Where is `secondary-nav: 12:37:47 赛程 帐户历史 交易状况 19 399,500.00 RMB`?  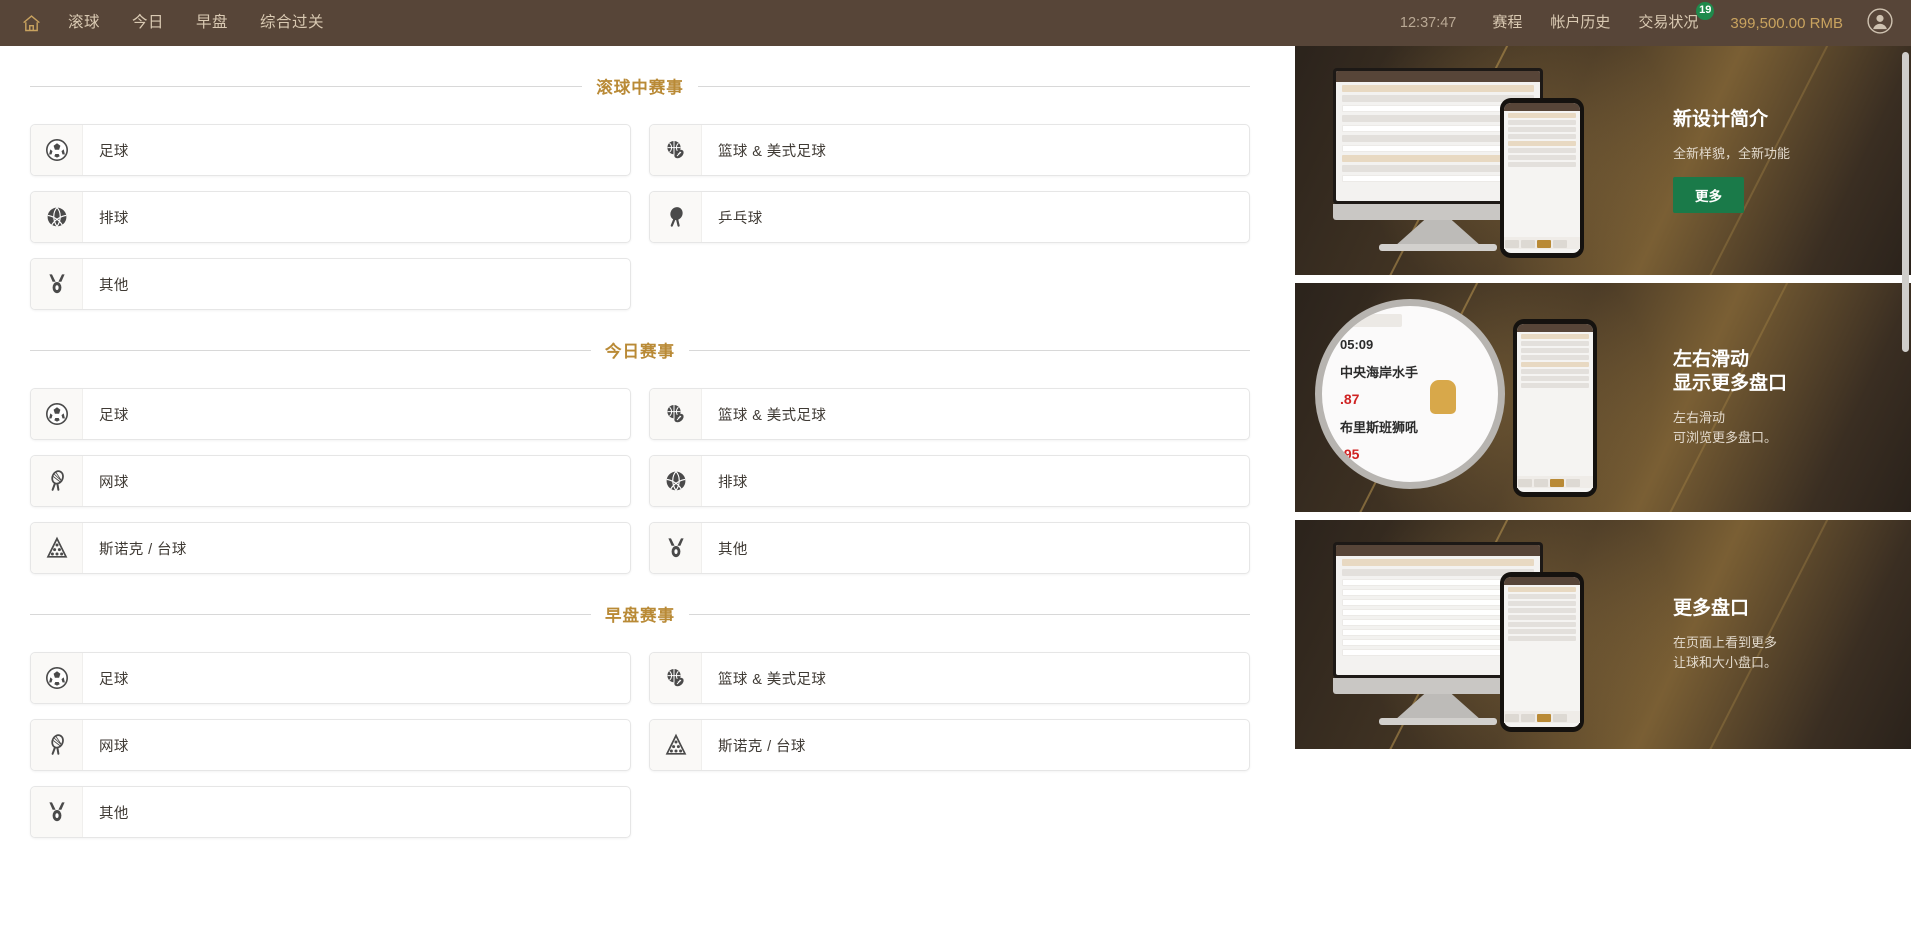
secondary-nav: 12:37:47 赛程 帐户历史 交易状况 19 399,500.00 RMB is located at coordinates (1637, 23).